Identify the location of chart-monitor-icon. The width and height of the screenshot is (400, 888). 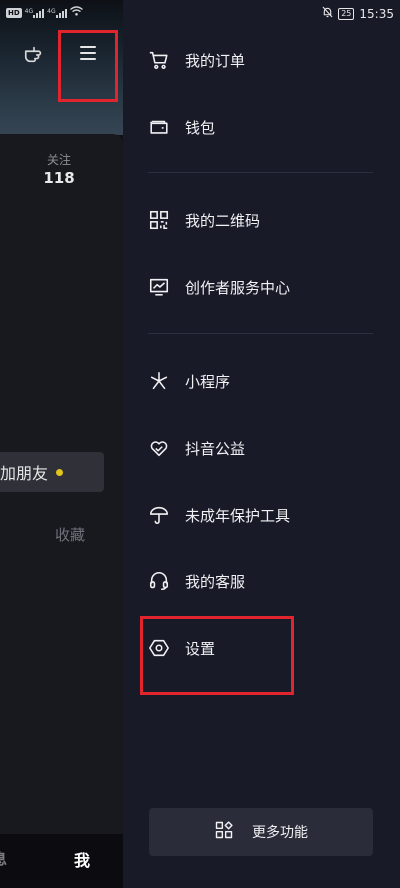
(159, 287).